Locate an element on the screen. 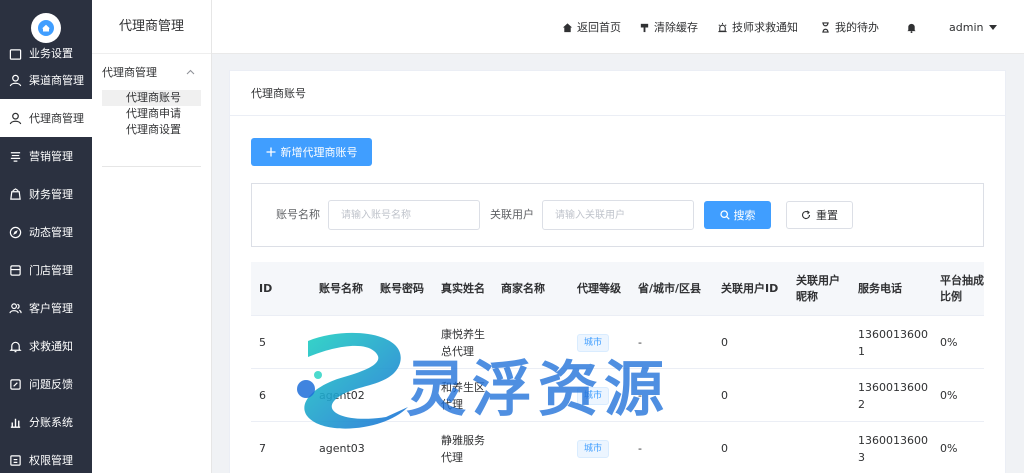 This screenshot has width=1024, height=473. nav-item-marketing: 营销管理 is located at coordinates (46, 156).